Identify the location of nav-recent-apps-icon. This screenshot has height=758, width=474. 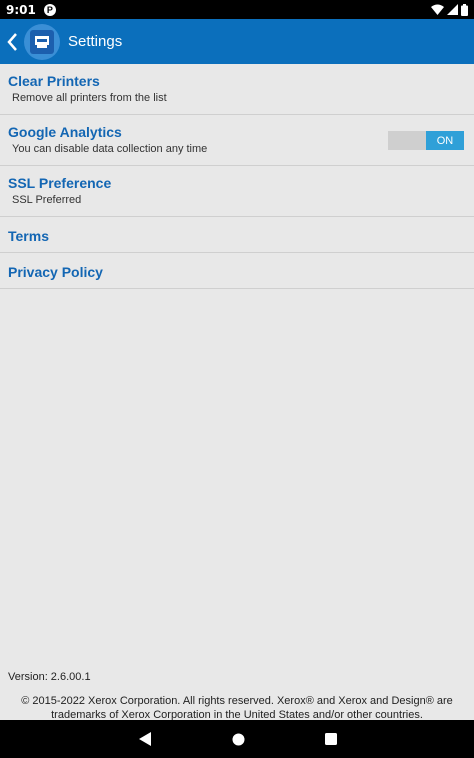
(330, 739).